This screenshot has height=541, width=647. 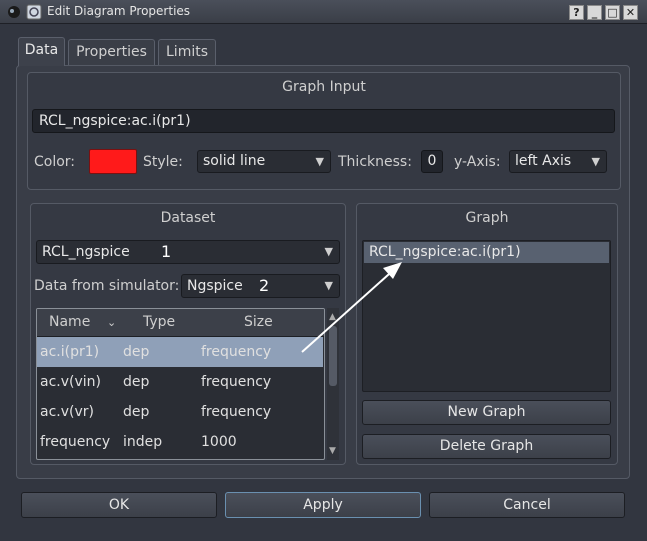 What do you see at coordinates (486, 446) in the screenshot?
I see `delete-graph-button: Delete Graph` at bounding box center [486, 446].